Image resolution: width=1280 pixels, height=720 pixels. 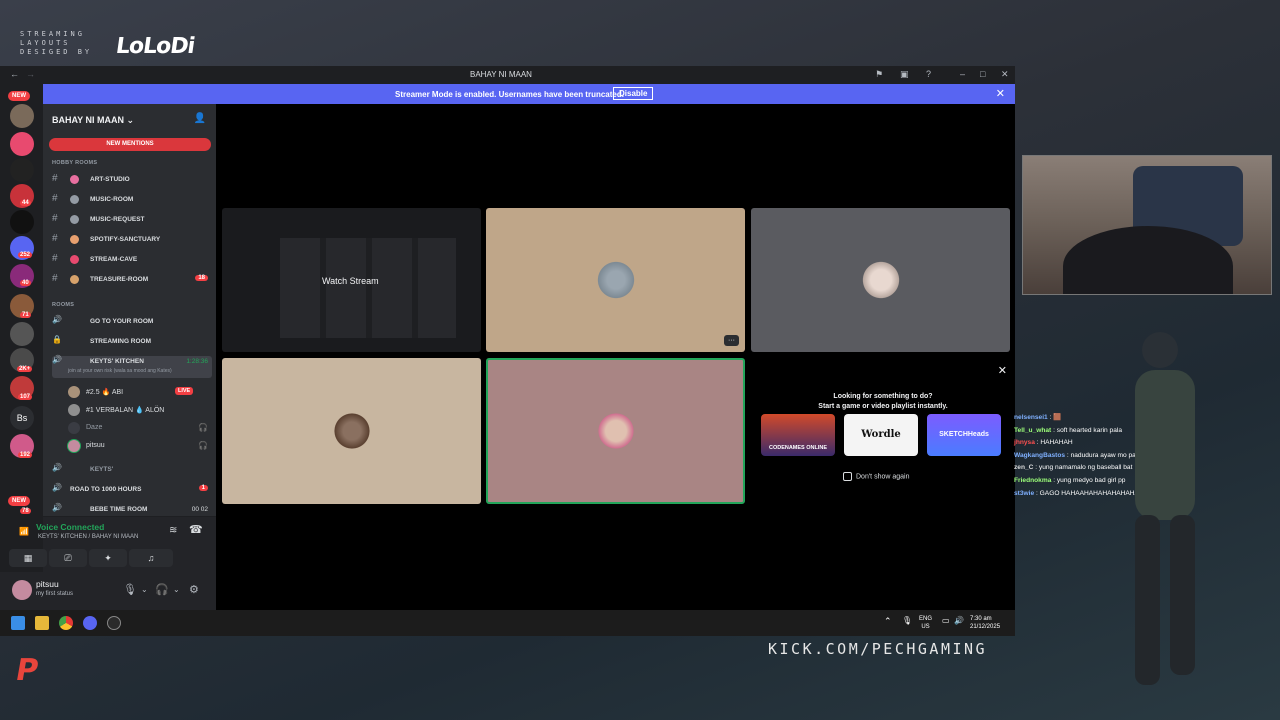 I want to click on channel-art-studio: # ART-STUDIO, so click(x=132, y=180).